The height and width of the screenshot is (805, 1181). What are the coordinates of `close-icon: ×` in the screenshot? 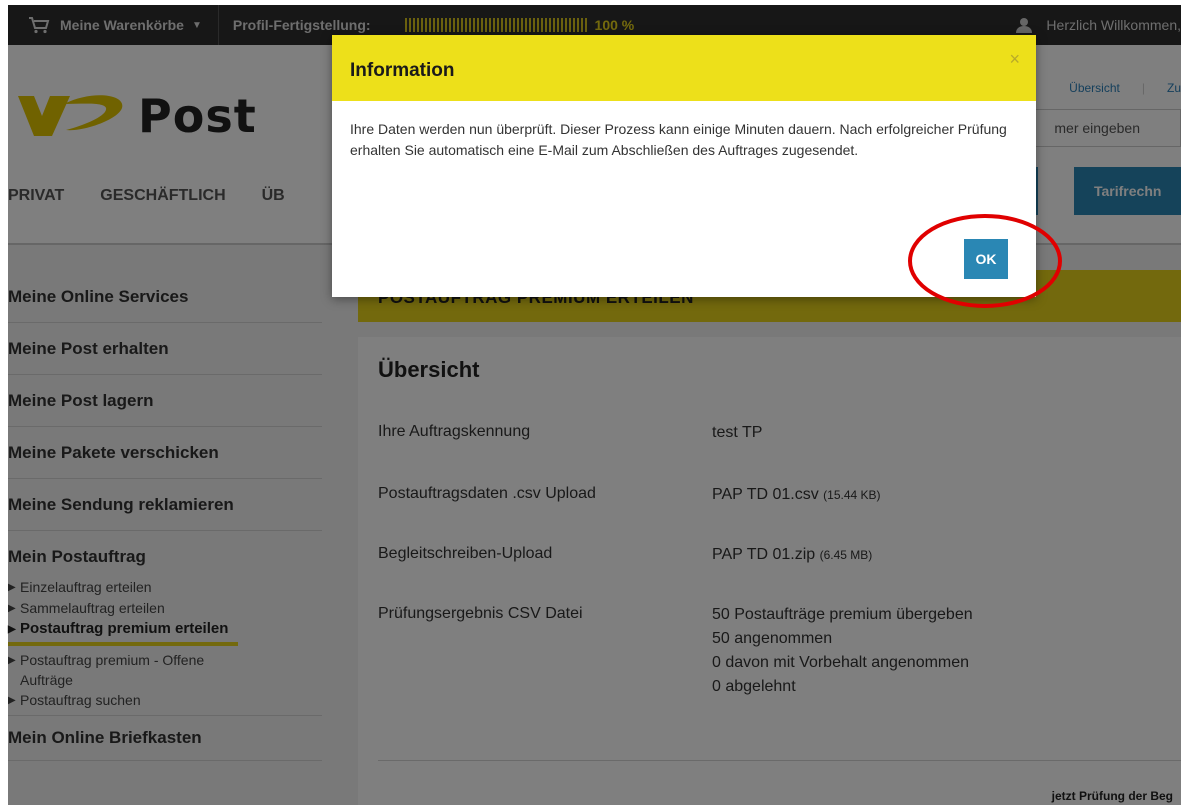 It's located at (1014, 59).